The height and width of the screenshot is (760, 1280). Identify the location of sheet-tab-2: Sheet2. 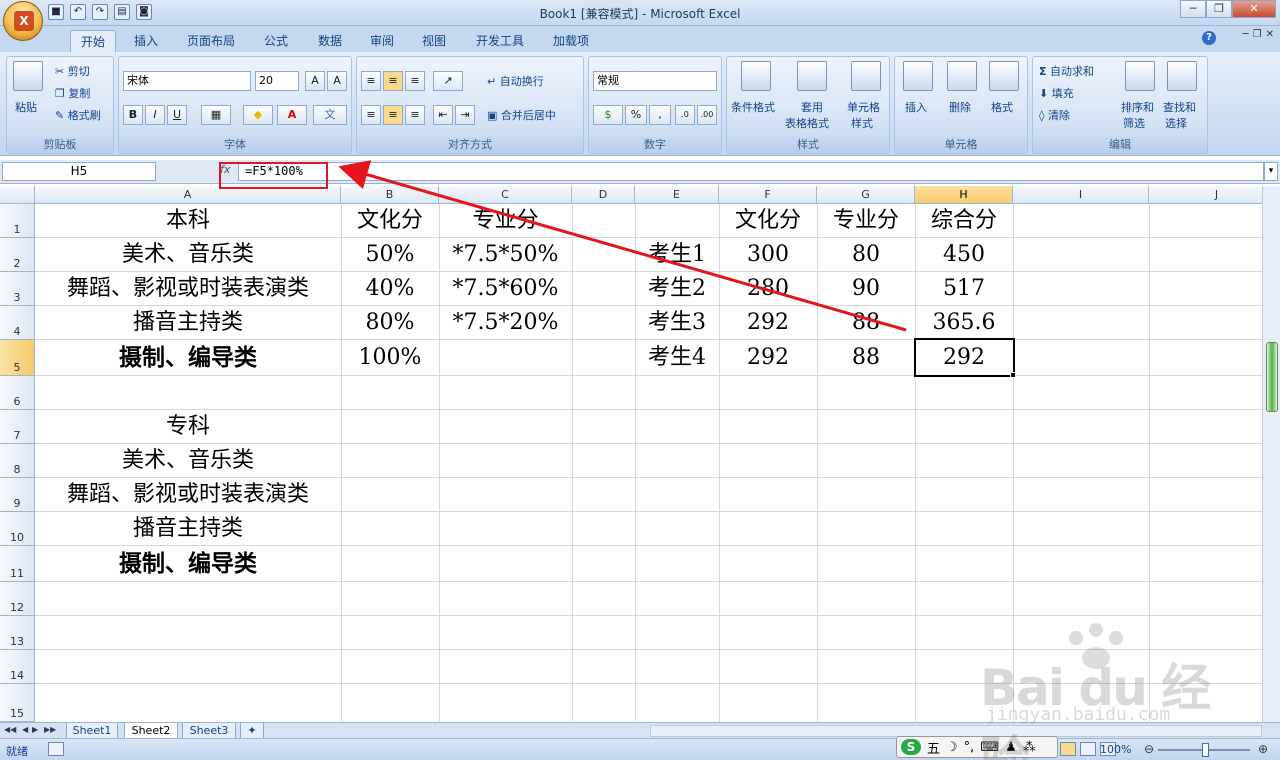
(151, 731).